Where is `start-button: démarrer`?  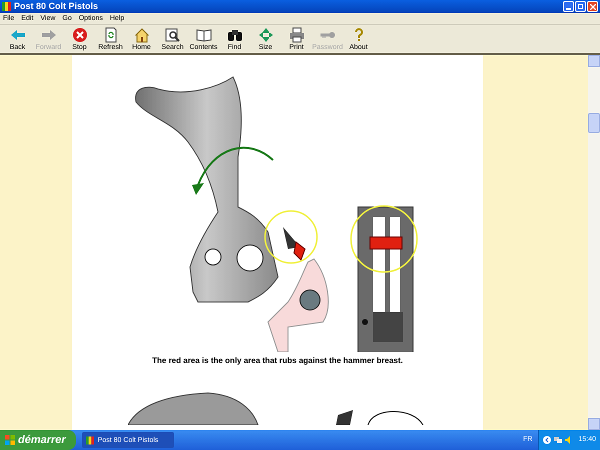 start-button: démarrer is located at coordinates (38, 440).